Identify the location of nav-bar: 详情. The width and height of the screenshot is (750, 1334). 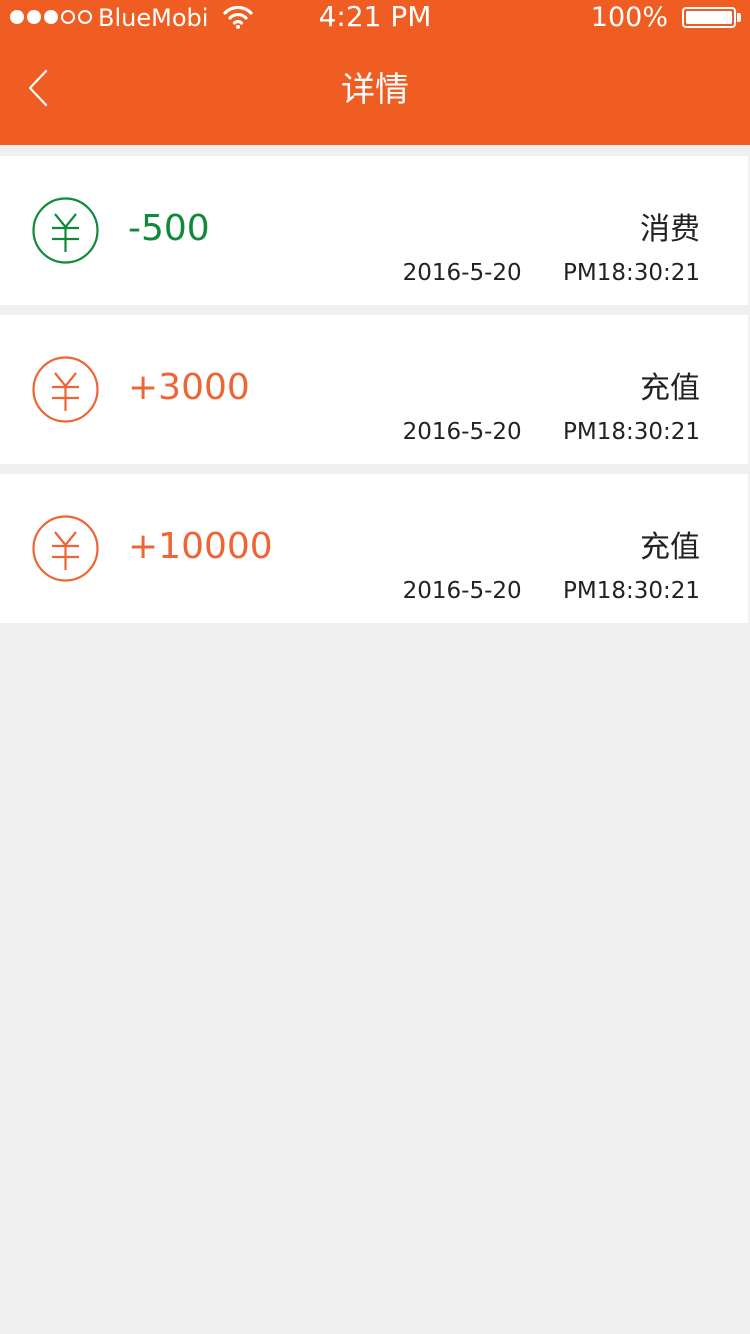
(375, 90).